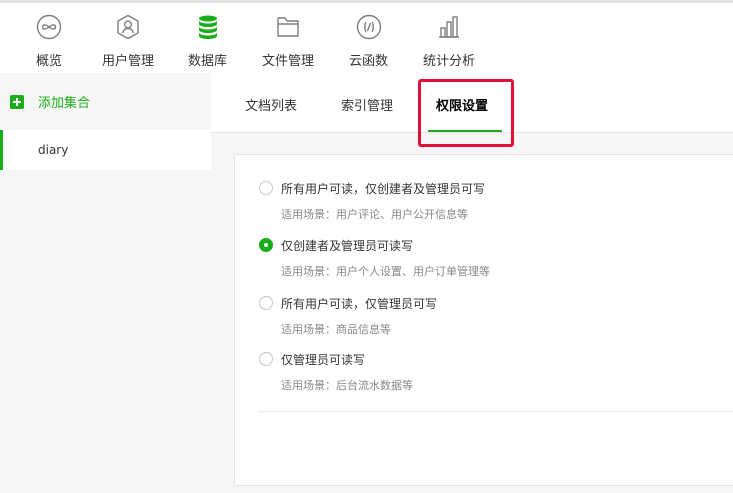 This screenshot has width=733, height=493. Describe the element at coordinates (266, 245) in the screenshot. I see `radio-button-selected` at that location.